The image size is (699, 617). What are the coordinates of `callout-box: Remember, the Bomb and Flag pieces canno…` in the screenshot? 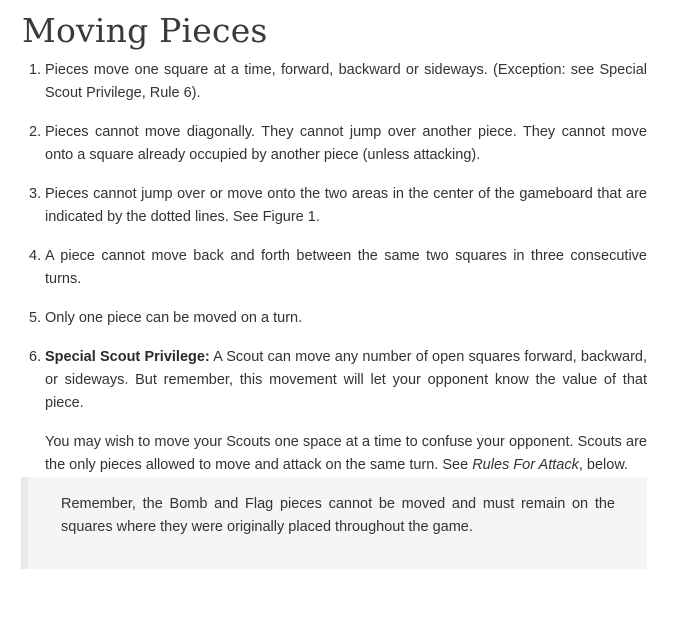 It's located at (334, 523).